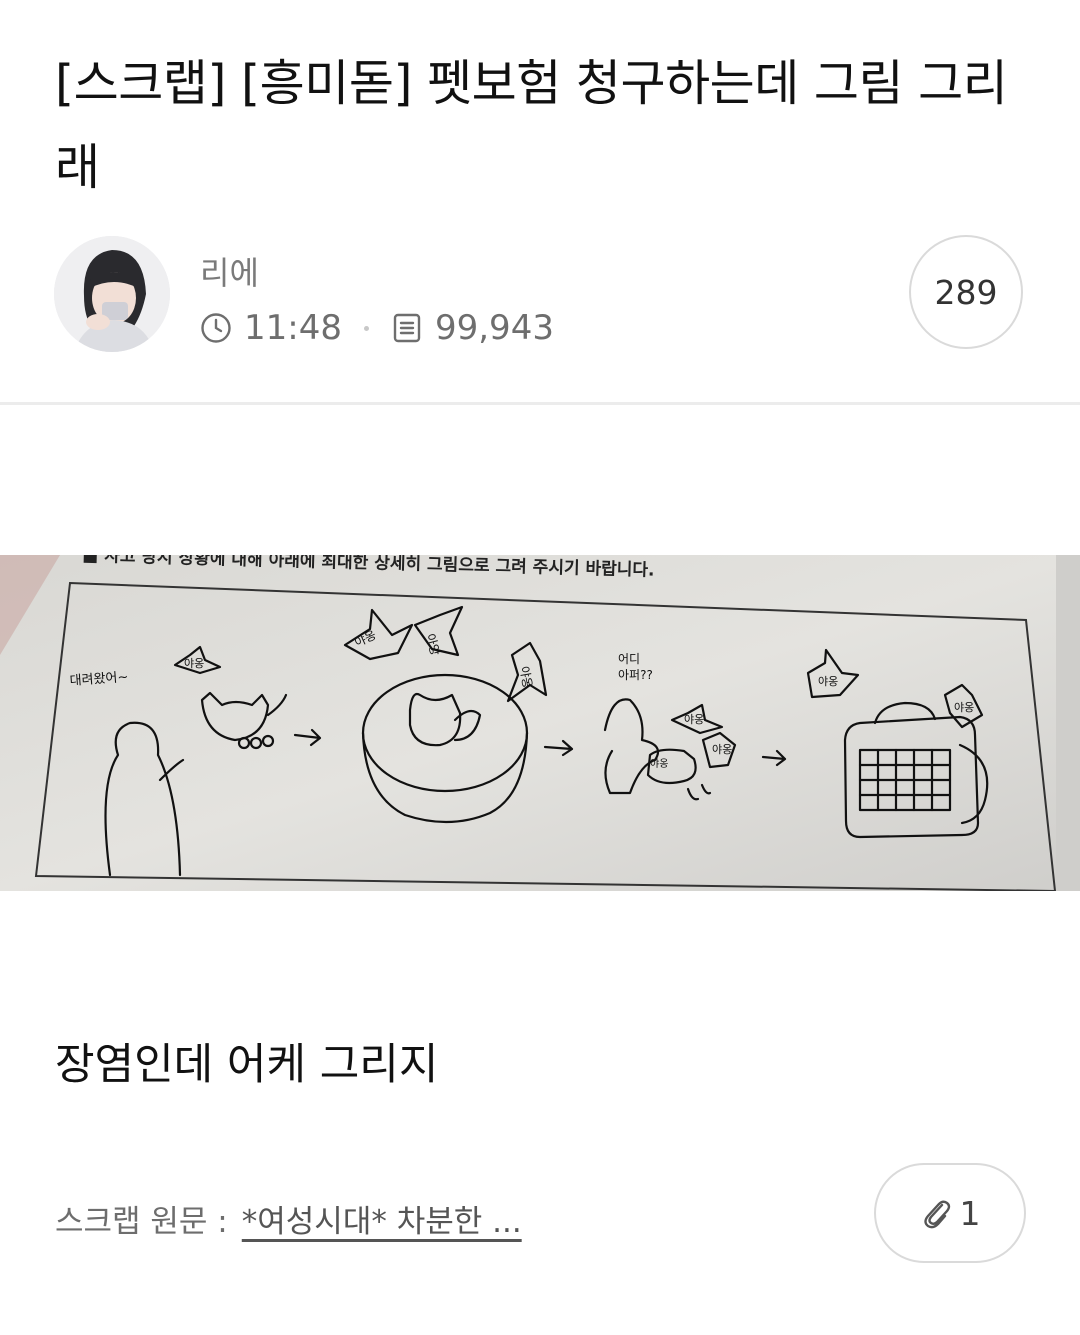 The height and width of the screenshot is (1335, 1080). Describe the element at coordinates (722, 749) in the screenshot. I see `doodle-sound-6: 야옹` at that location.